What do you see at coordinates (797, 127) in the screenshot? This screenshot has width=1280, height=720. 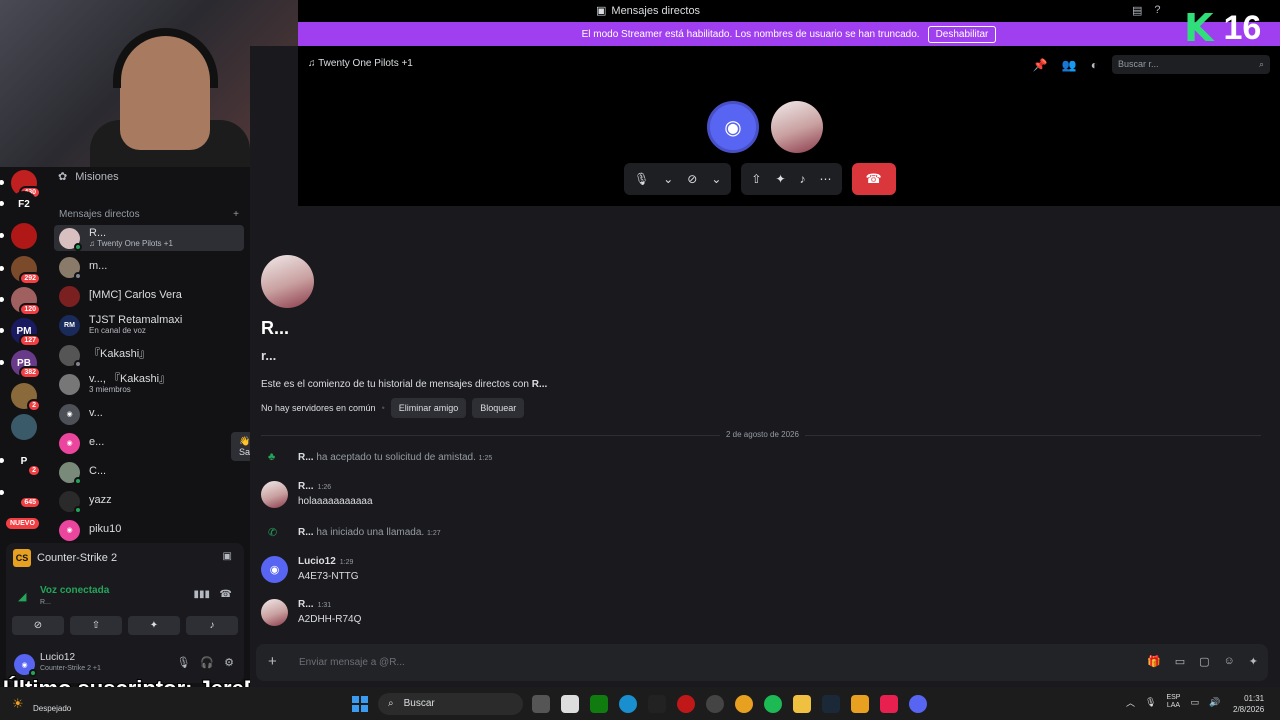 I see `call-avatar-peer` at bounding box center [797, 127].